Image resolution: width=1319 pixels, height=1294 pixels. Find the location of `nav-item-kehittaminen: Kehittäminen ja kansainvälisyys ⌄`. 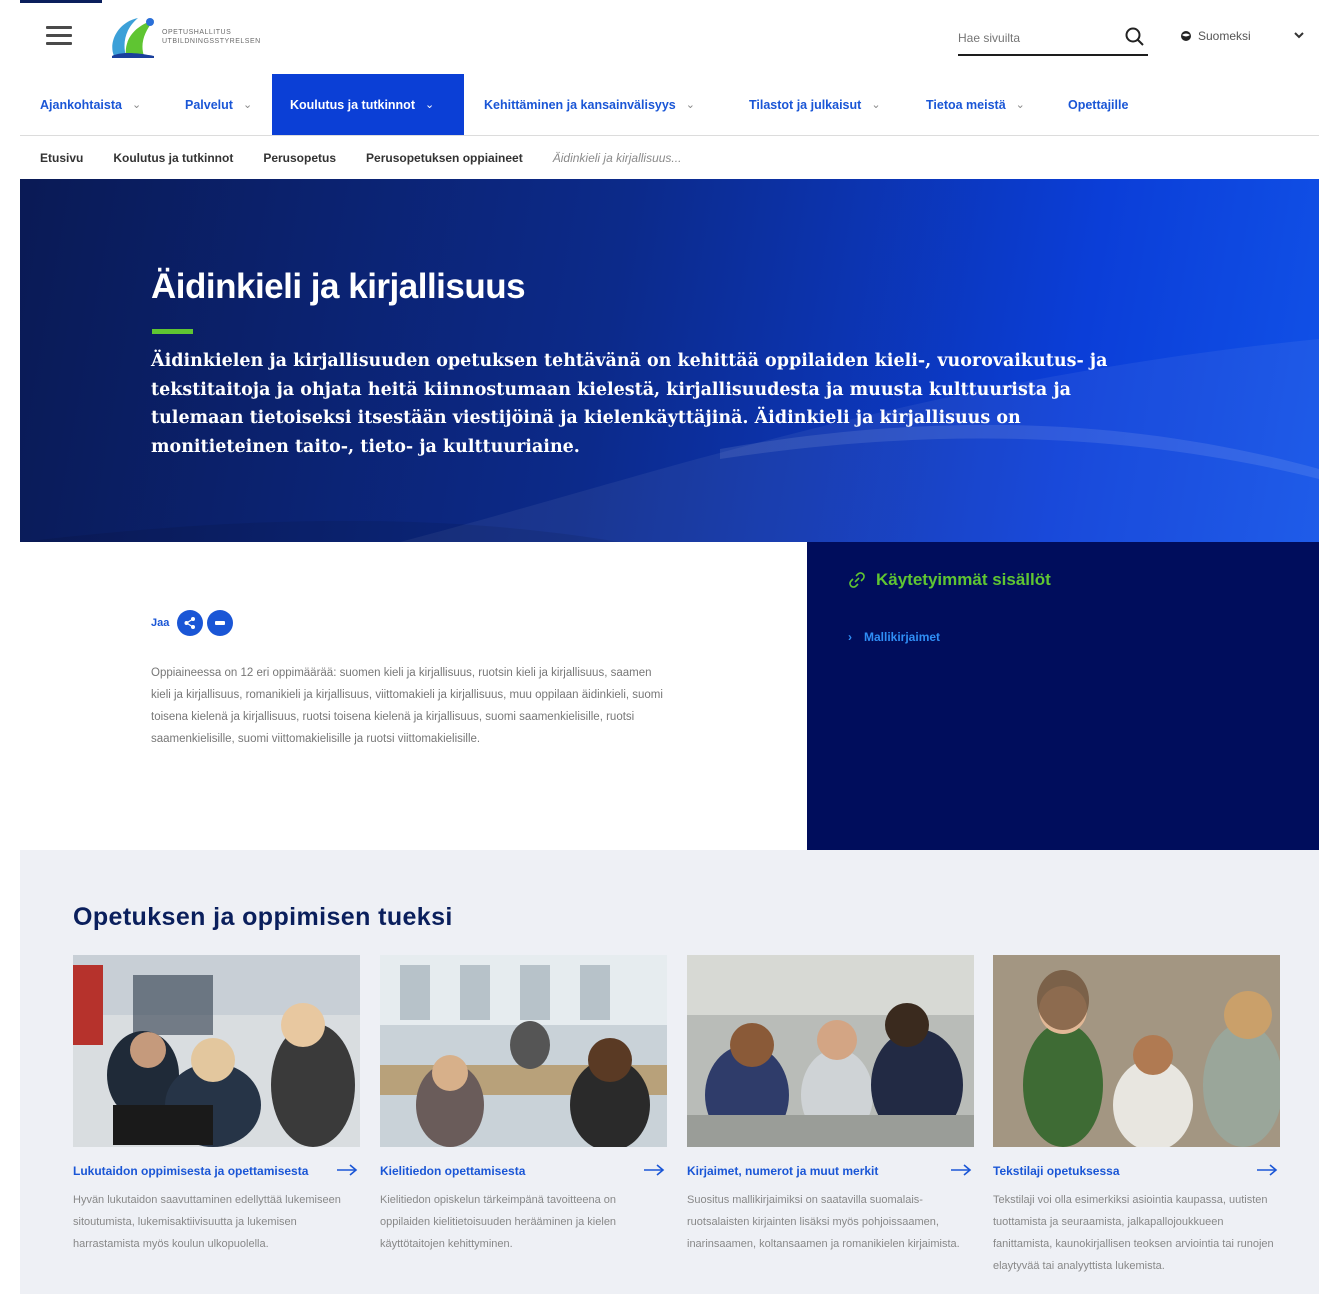

nav-item-kehittaminen: Kehittäminen ja kansainvälisyys ⌄ is located at coordinates (589, 104).